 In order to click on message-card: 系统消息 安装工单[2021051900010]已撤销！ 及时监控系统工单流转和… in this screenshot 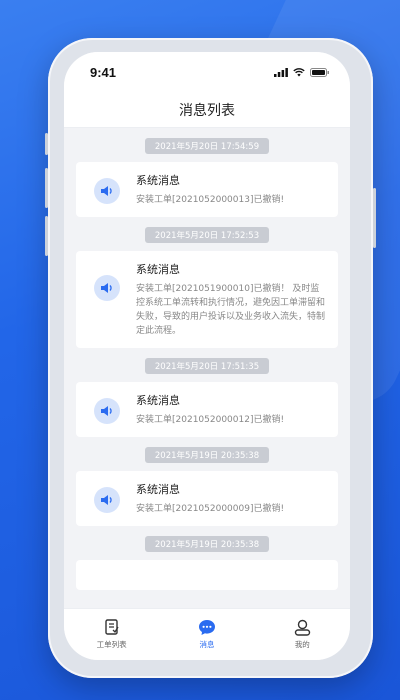, I will do `click(207, 299)`.